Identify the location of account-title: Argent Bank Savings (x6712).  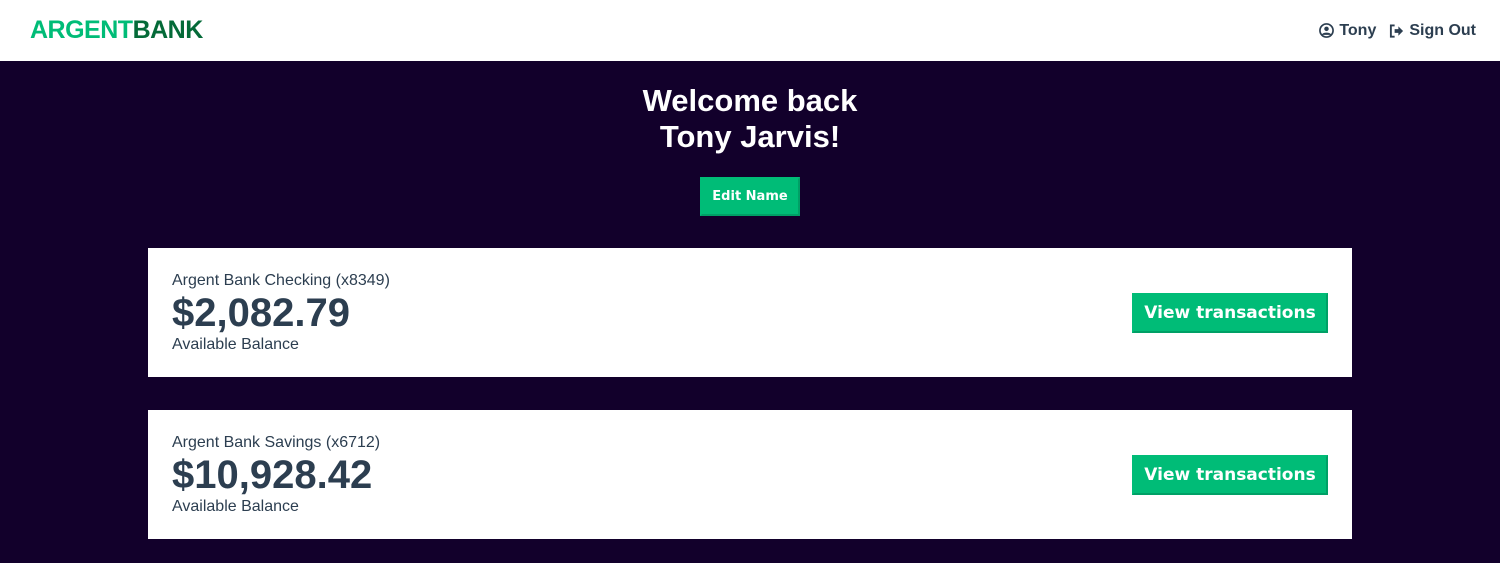
(276, 442).